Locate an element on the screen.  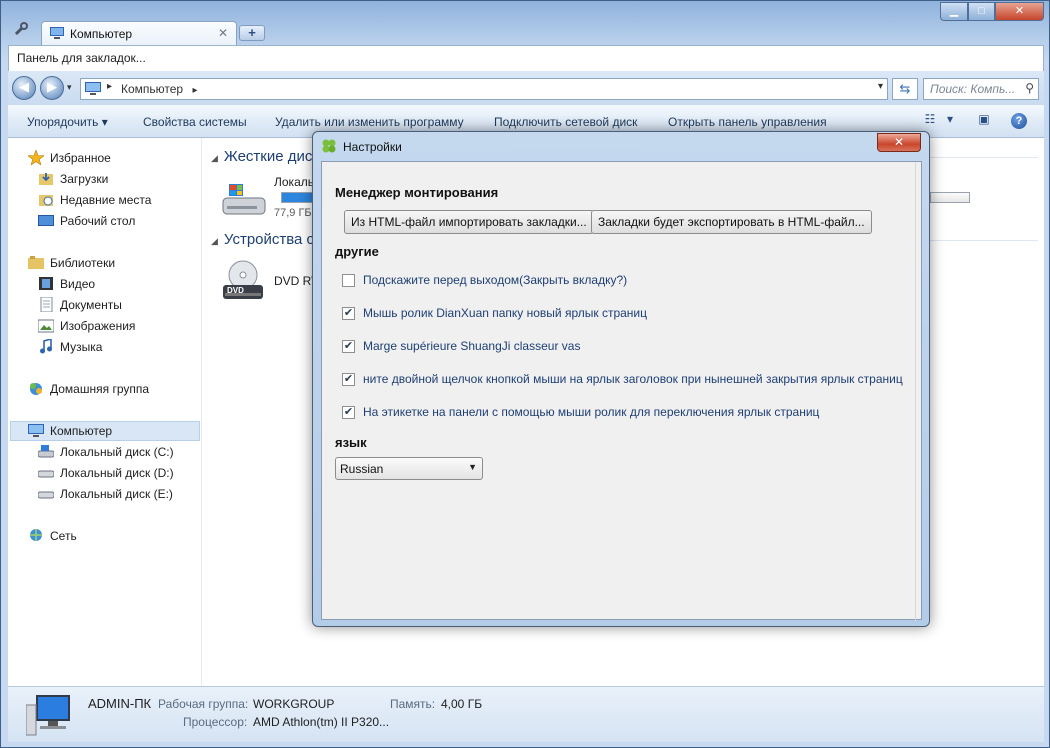
nav-item-disk-d: Локальный диск (D:) is located at coordinates (105, 473).